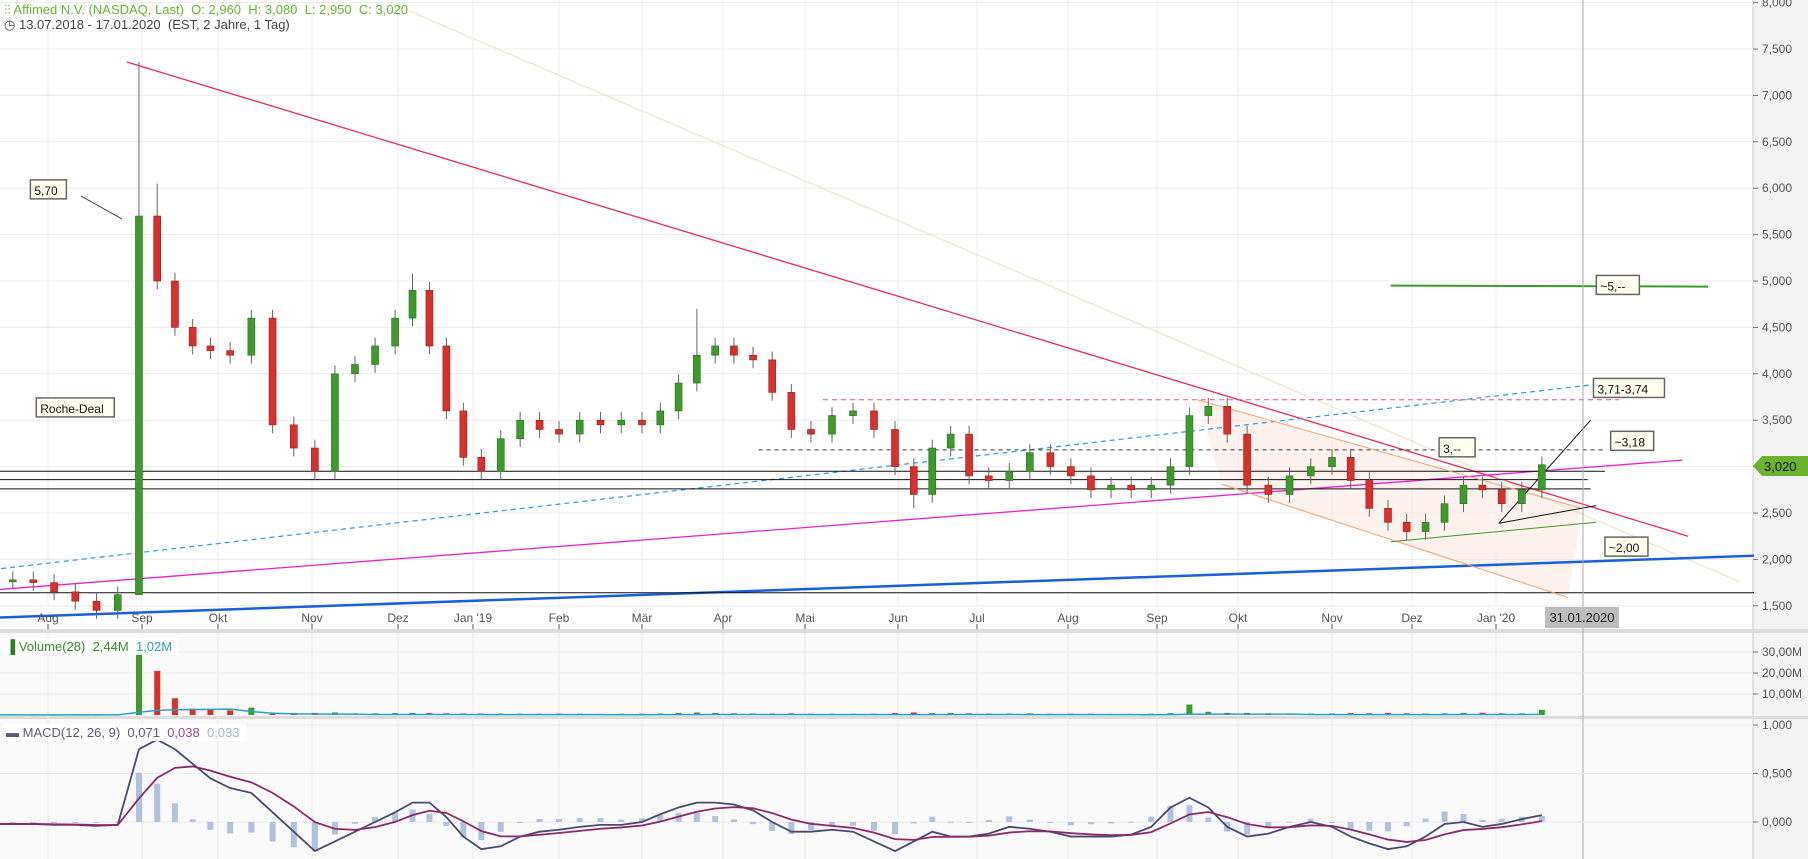 The image size is (1808, 859). What do you see at coordinates (1777, 822) in the screenshot?
I see `macd-tick-label: 0,000` at bounding box center [1777, 822].